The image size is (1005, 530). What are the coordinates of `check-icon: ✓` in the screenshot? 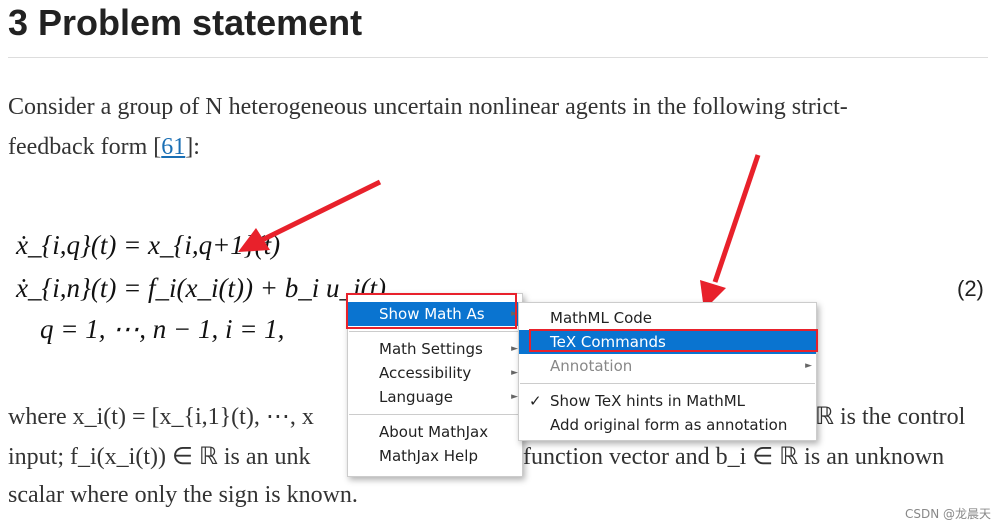 It's located at (535, 401).